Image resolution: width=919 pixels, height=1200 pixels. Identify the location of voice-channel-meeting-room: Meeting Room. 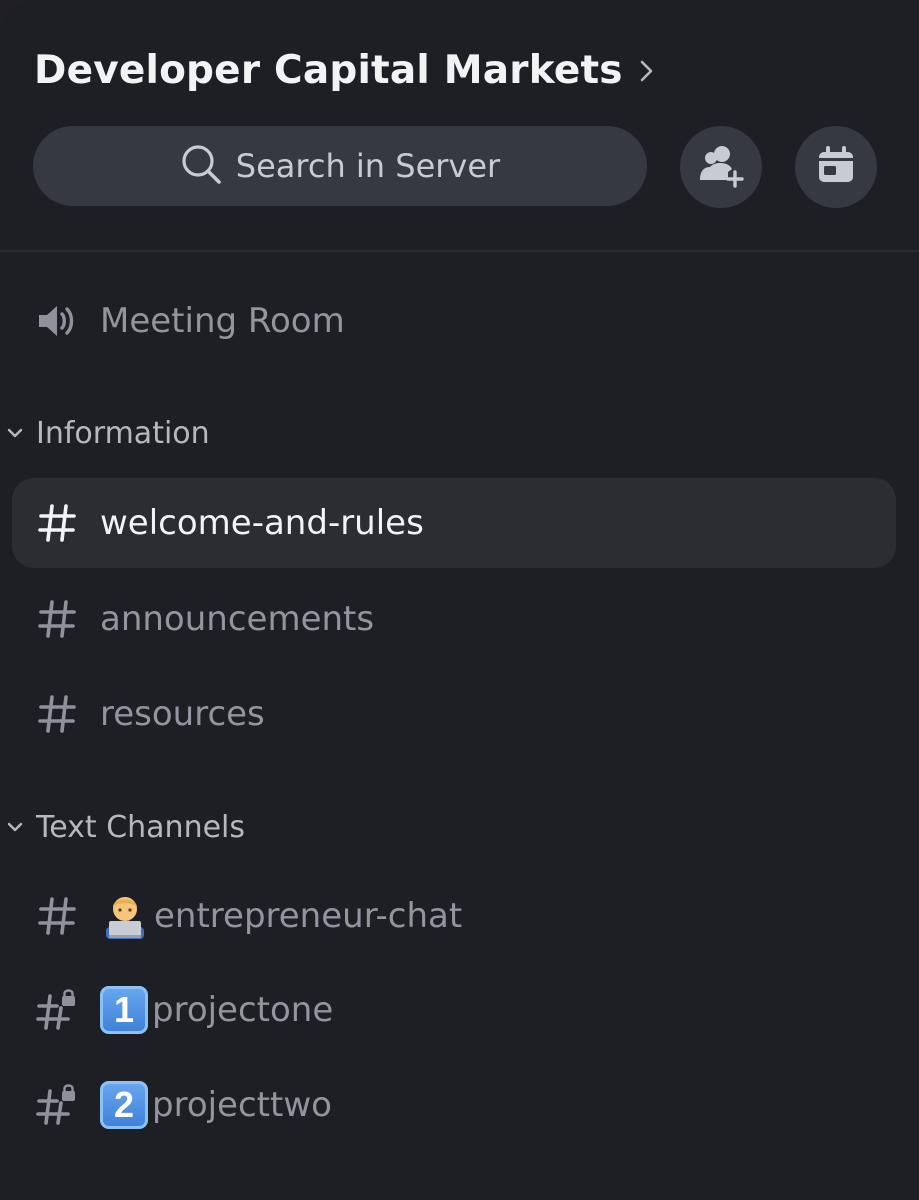
(454, 321).